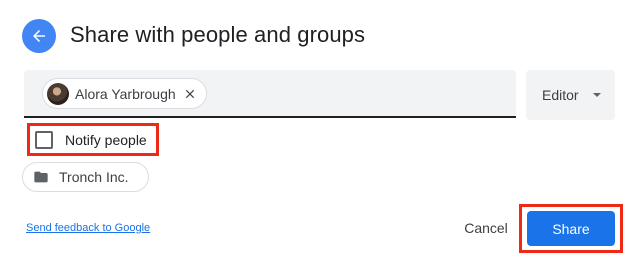  Describe the element at coordinates (560, 95) in the screenshot. I see `role-selected-value: Editor` at that location.